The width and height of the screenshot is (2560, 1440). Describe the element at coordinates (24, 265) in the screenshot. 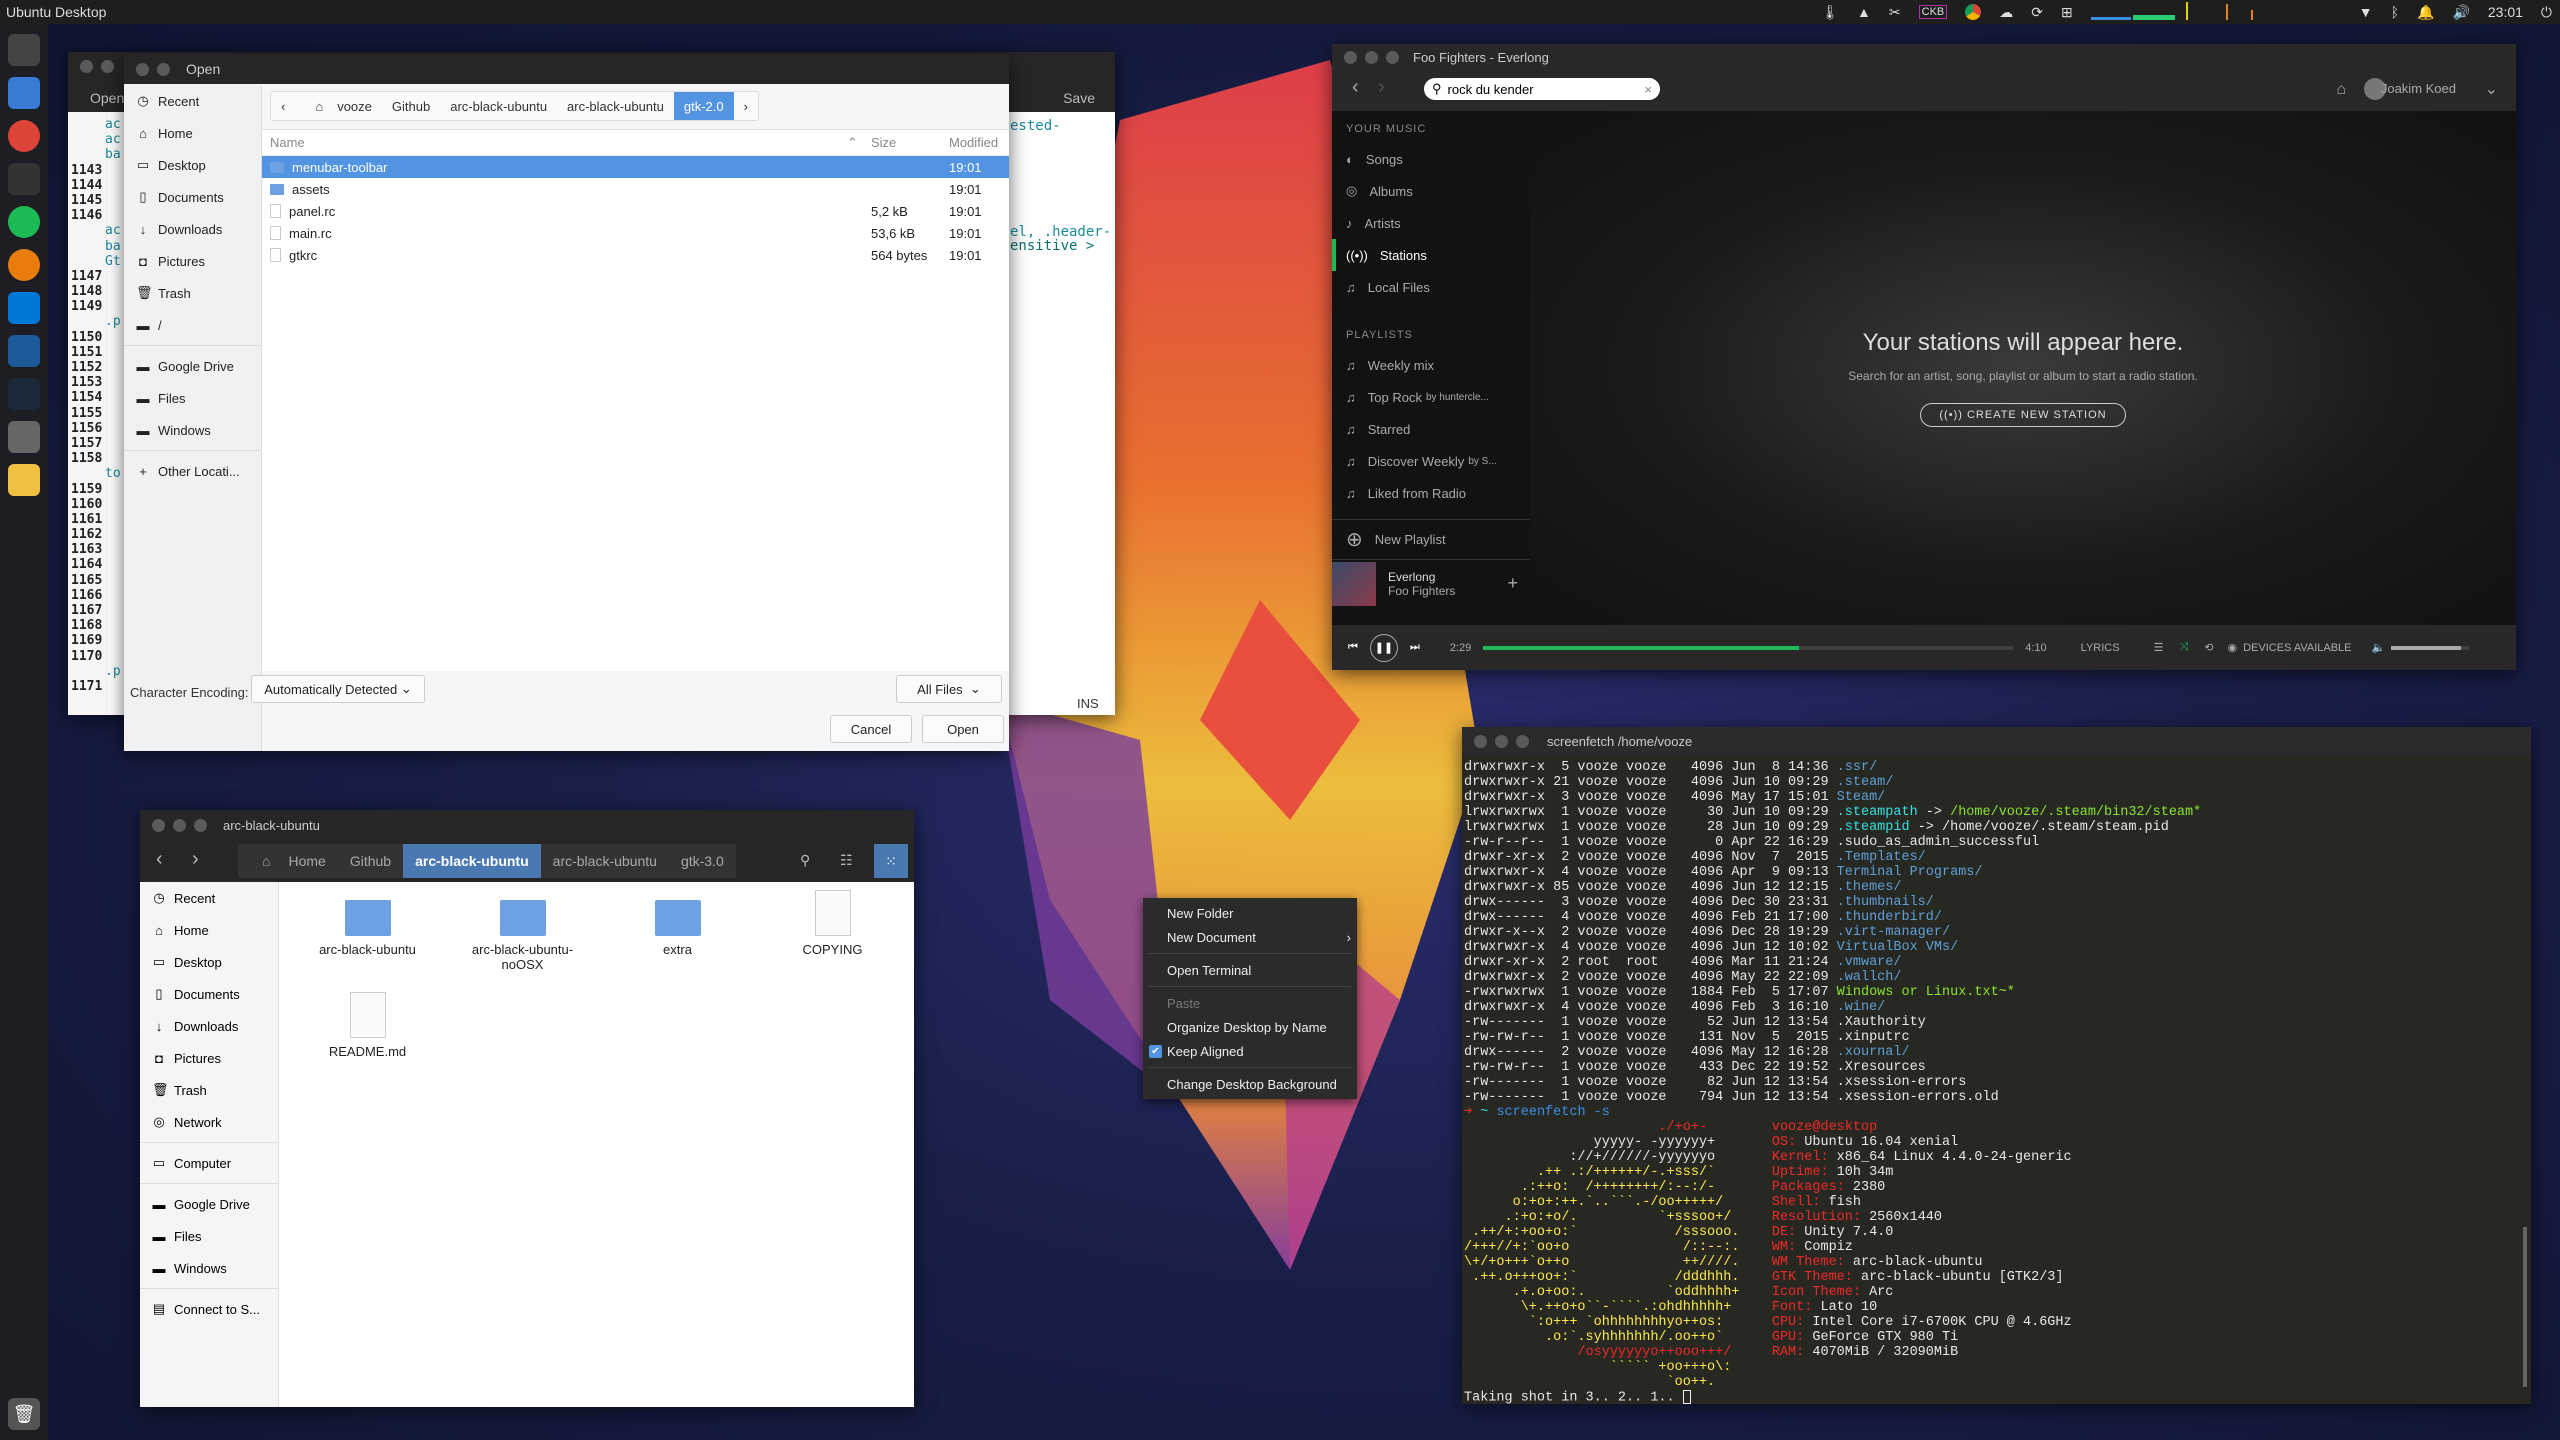

I see `launcher-blender-icon` at that location.